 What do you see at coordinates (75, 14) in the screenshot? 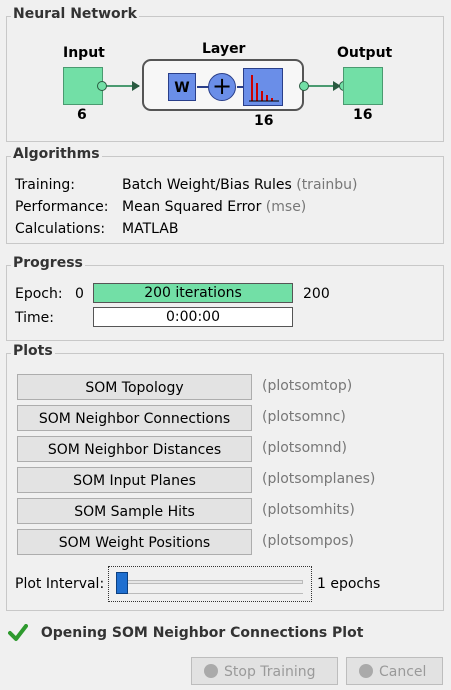
I see `neural-network-title: Neural Network` at bounding box center [75, 14].